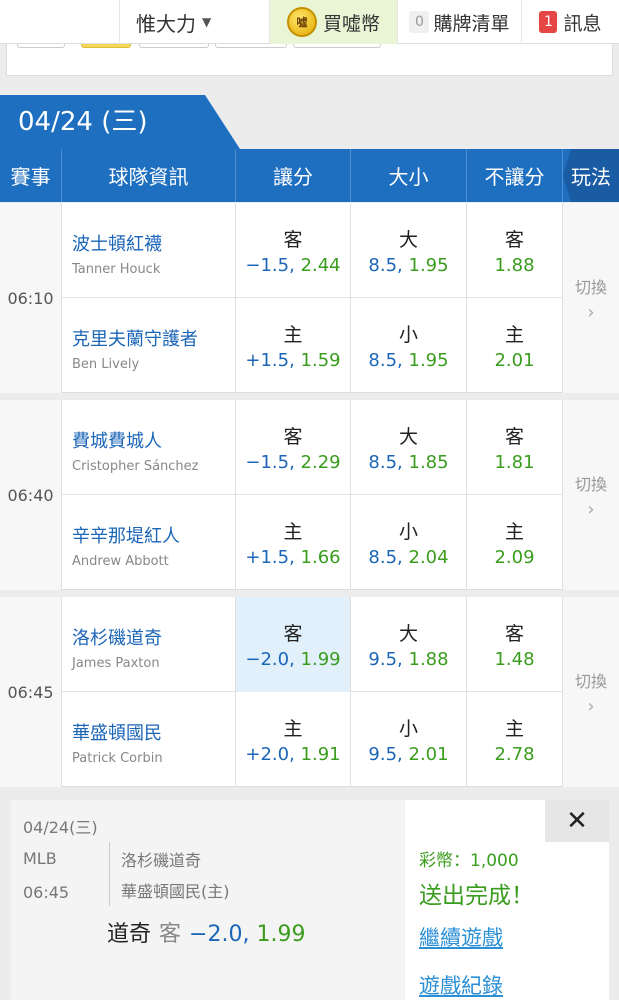 Image resolution: width=619 pixels, height=1000 pixels. What do you see at coordinates (31, 298) in the screenshot?
I see `match-time: 06:10` at bounding box center [31, 298].